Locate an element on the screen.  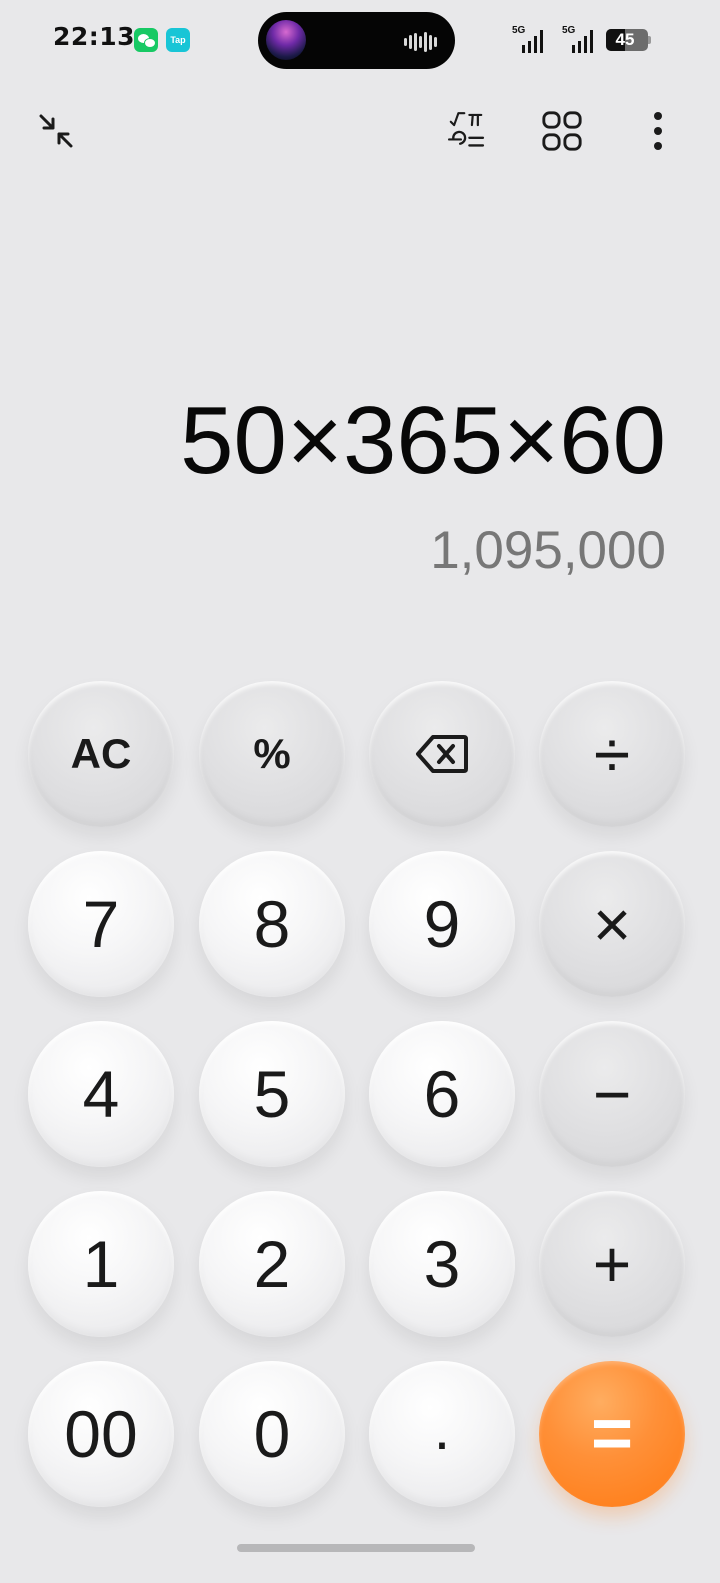
multiply-label: × is located at coordinates (612, 924).